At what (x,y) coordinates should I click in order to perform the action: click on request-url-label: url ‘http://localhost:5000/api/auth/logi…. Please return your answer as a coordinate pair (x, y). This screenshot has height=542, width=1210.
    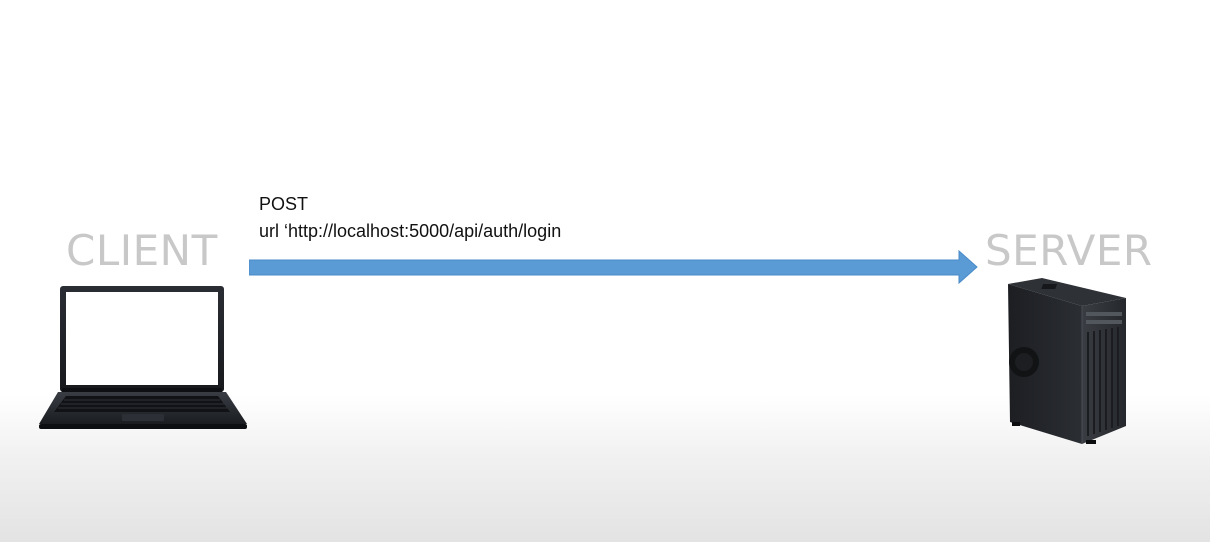
    Looking at the image, I should click on (410, 231).